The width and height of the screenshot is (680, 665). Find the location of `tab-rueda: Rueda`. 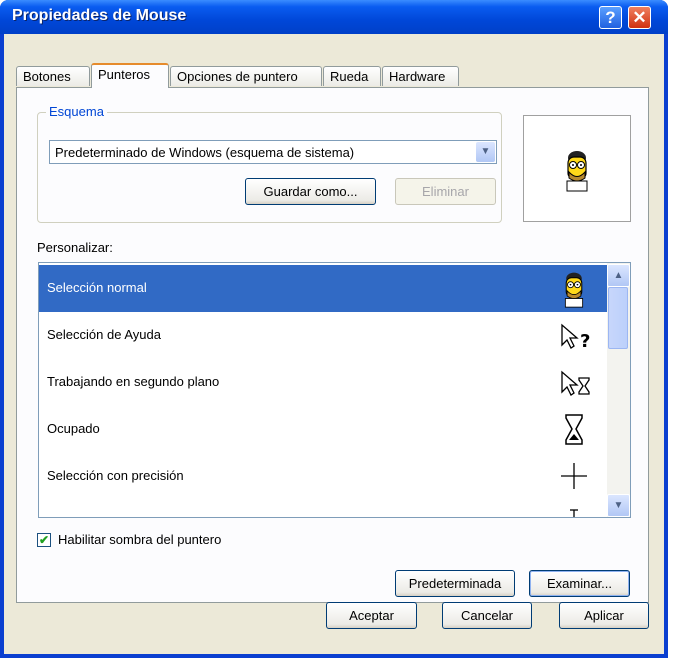

tab-rueda: Rueda is located at coordinates (352, 76).